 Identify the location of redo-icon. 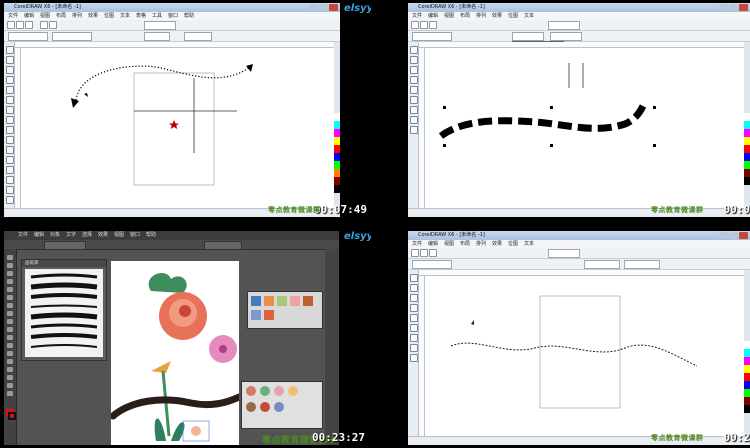
(53, 25).